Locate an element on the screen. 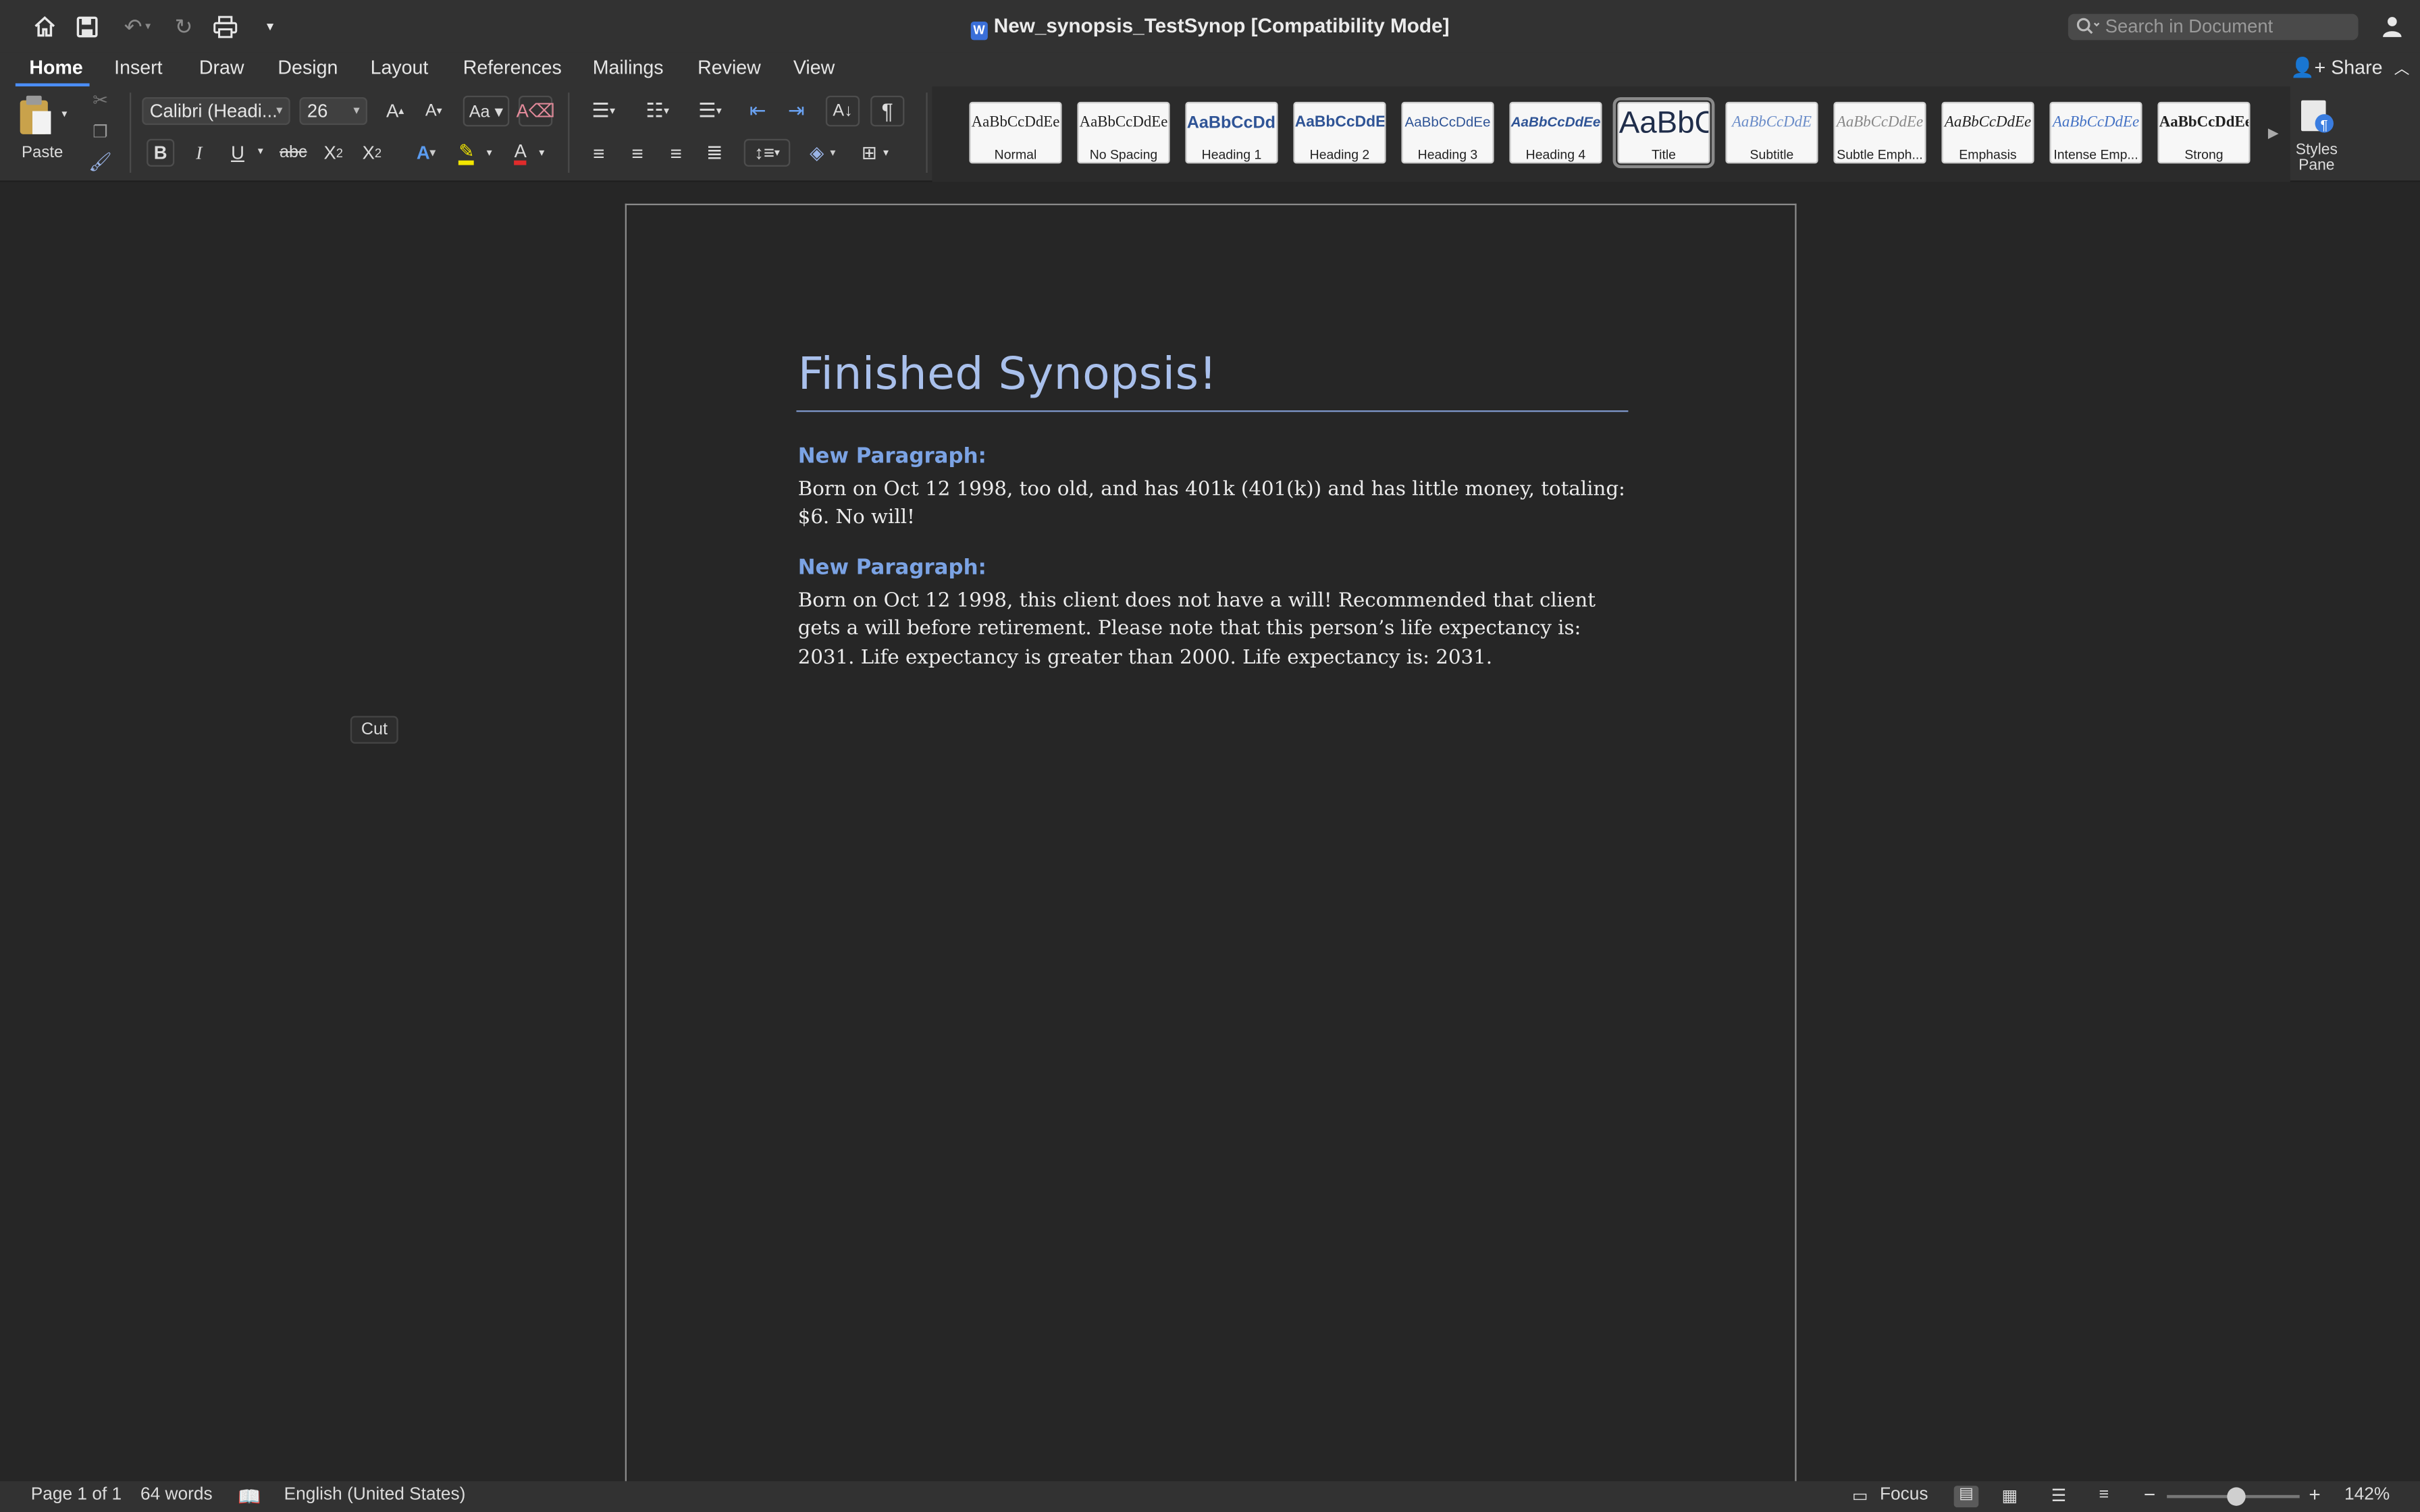  focus-label: Focus is located at coordinates (1904, 1495).